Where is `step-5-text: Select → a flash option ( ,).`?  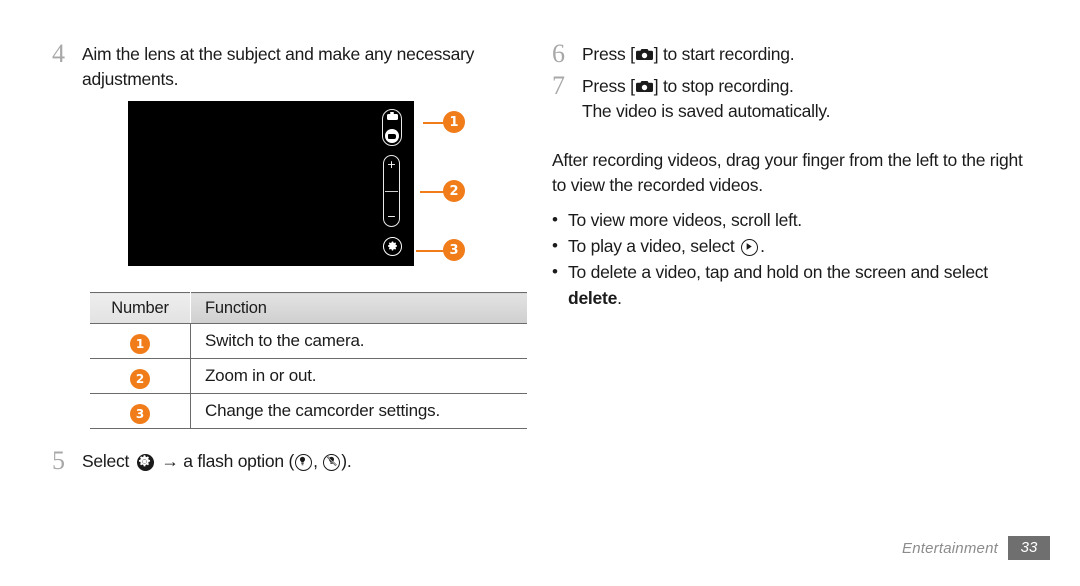
step-5-text: Select → a flash option ( ,). is located at coordinates (307, 460).